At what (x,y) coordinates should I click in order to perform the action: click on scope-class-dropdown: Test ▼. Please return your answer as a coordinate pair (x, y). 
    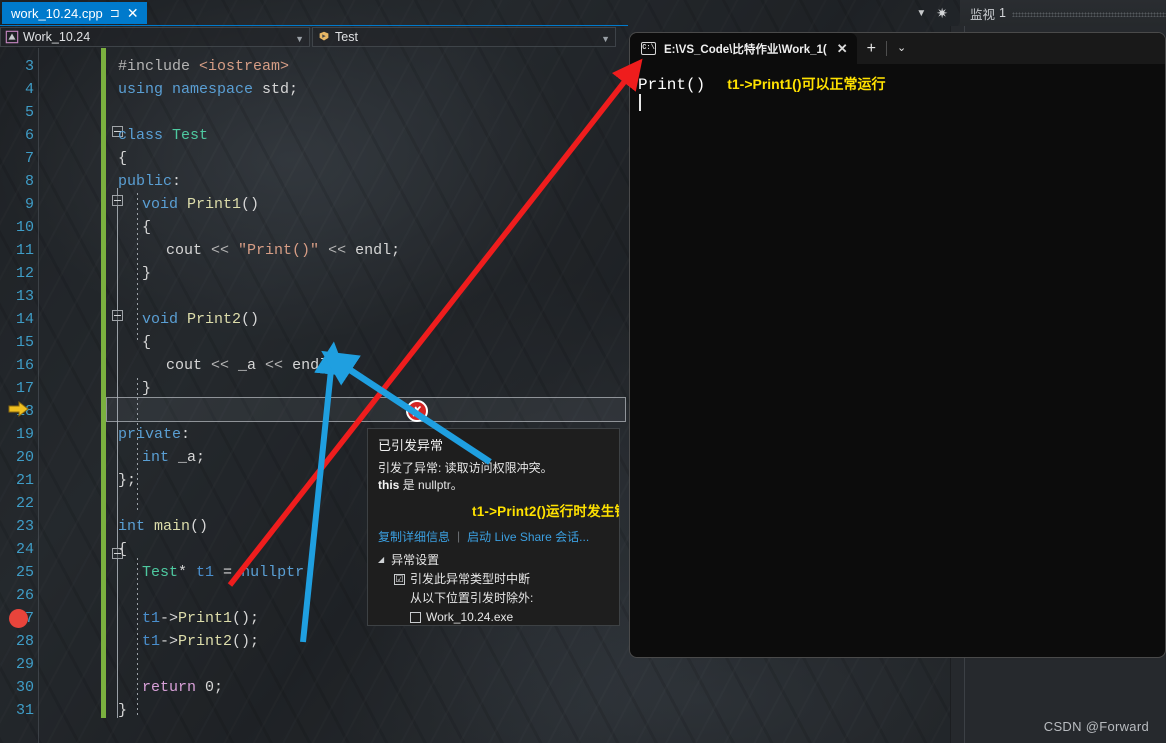
    Looking at the image, I should click on (464, 37).